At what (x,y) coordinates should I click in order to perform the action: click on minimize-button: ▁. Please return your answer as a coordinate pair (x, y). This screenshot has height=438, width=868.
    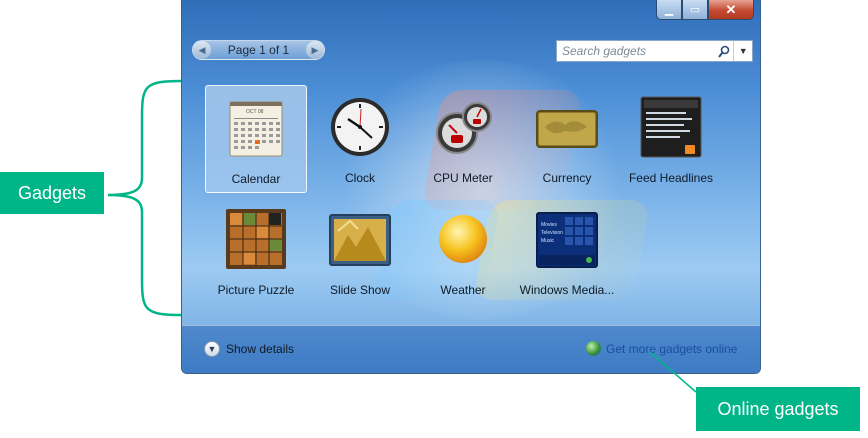
    Looking at the image, I should click on (669, 10).